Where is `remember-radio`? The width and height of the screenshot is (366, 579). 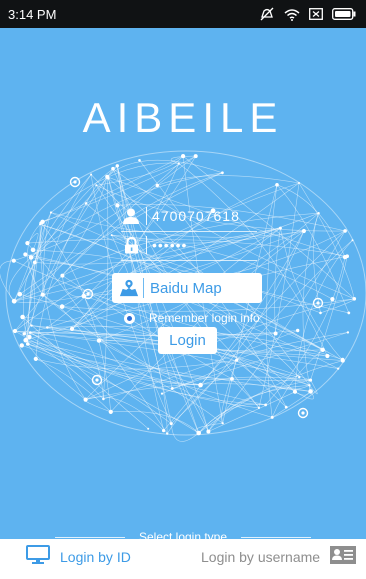 remember-radio is located at coordinates (129, 318).